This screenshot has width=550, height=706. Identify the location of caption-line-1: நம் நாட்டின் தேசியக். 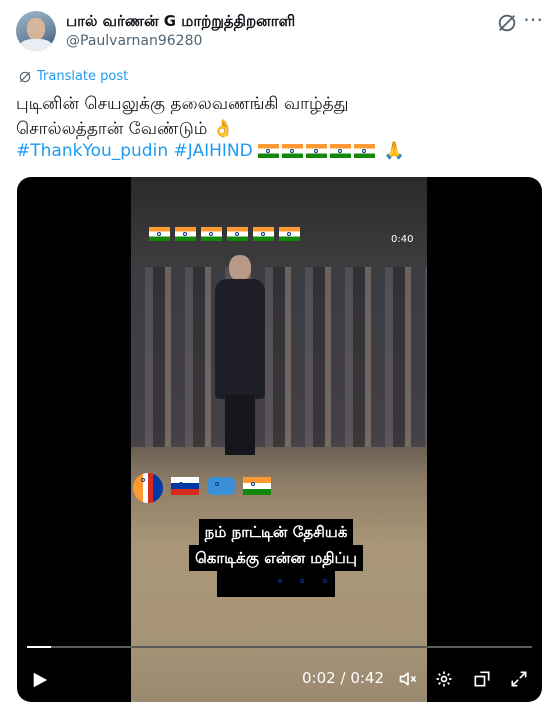
(276, 532).